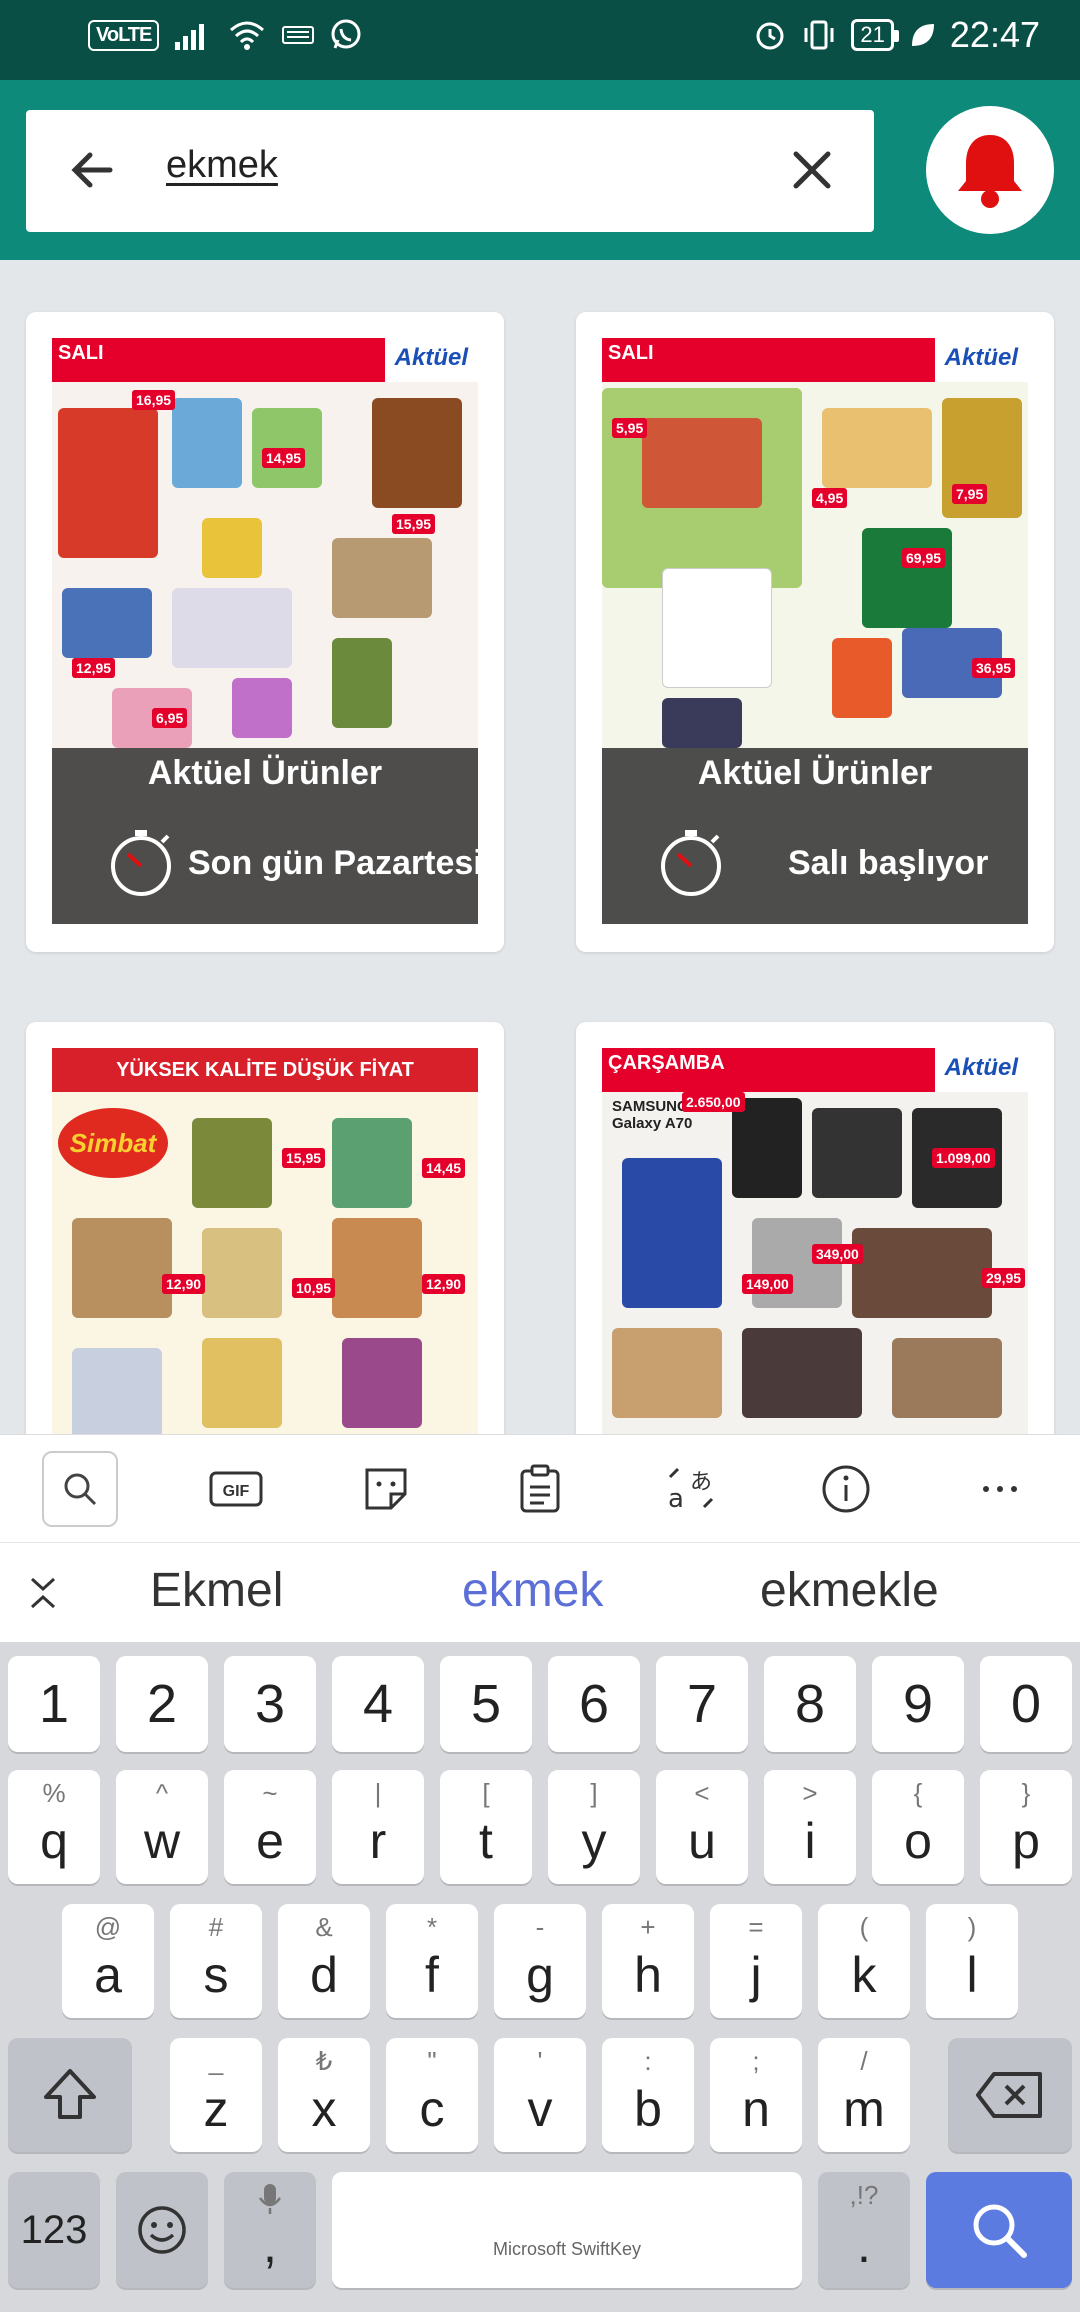 This screenshot has height=2312, width=1080. I want to click on search-icon, so click(80, 1489).